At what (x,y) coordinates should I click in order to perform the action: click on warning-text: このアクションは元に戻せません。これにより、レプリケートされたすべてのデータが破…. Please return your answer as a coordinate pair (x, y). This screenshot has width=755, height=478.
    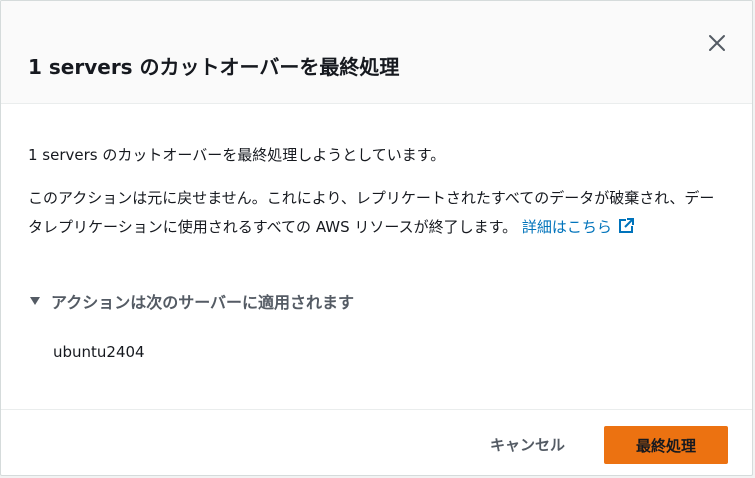
    Looking at the image, I should click on (378, 214).